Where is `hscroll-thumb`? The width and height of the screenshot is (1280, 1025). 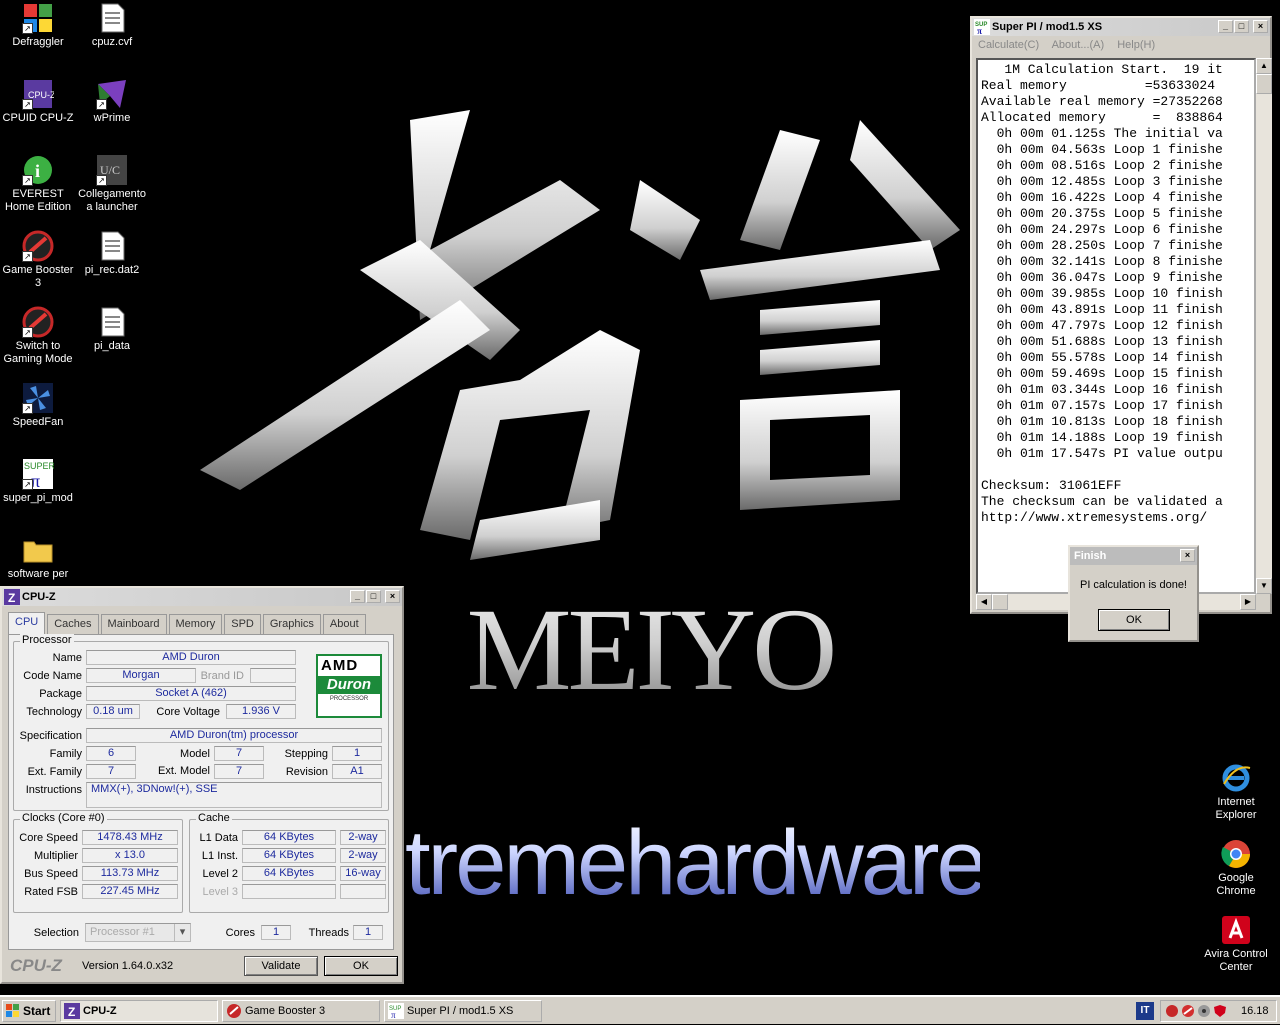 hscroll-thumb is located at coordinates (1000, 602).